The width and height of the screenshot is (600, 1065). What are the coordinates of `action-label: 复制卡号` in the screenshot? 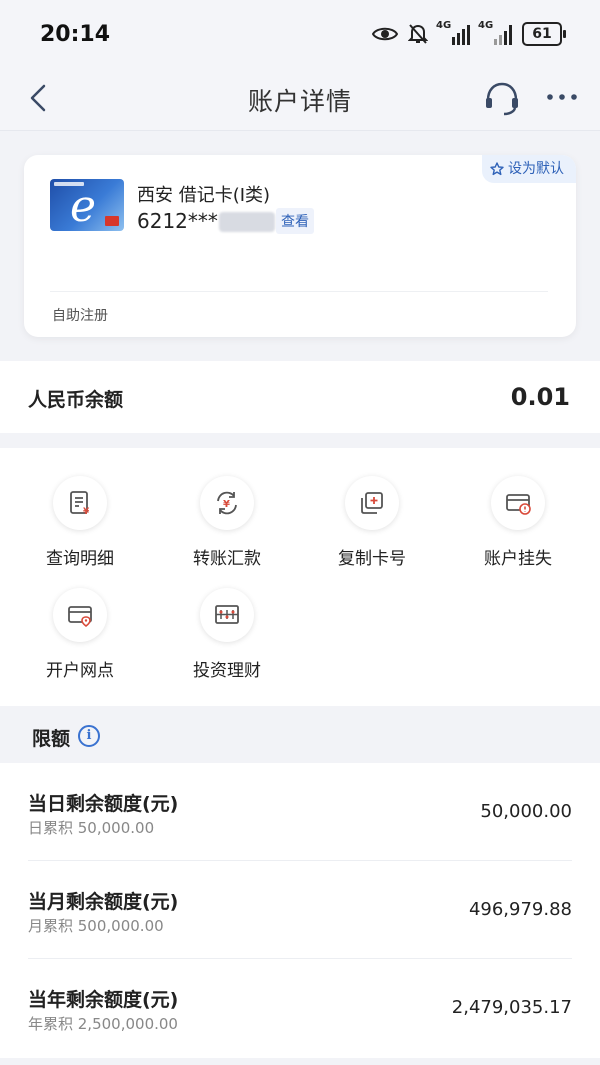 It's located at (372, 559).